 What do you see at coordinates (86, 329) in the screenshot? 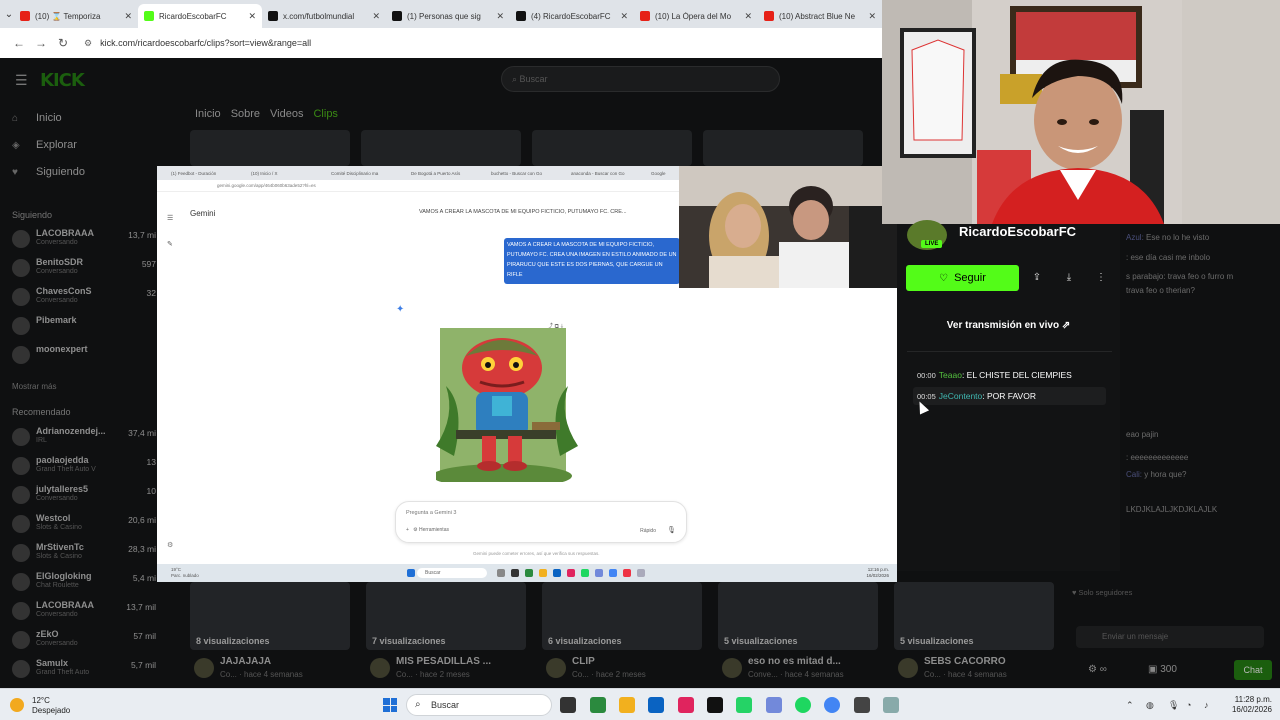
I see `sidebar-channel: Pibemark` at bounding box center [86, 329].